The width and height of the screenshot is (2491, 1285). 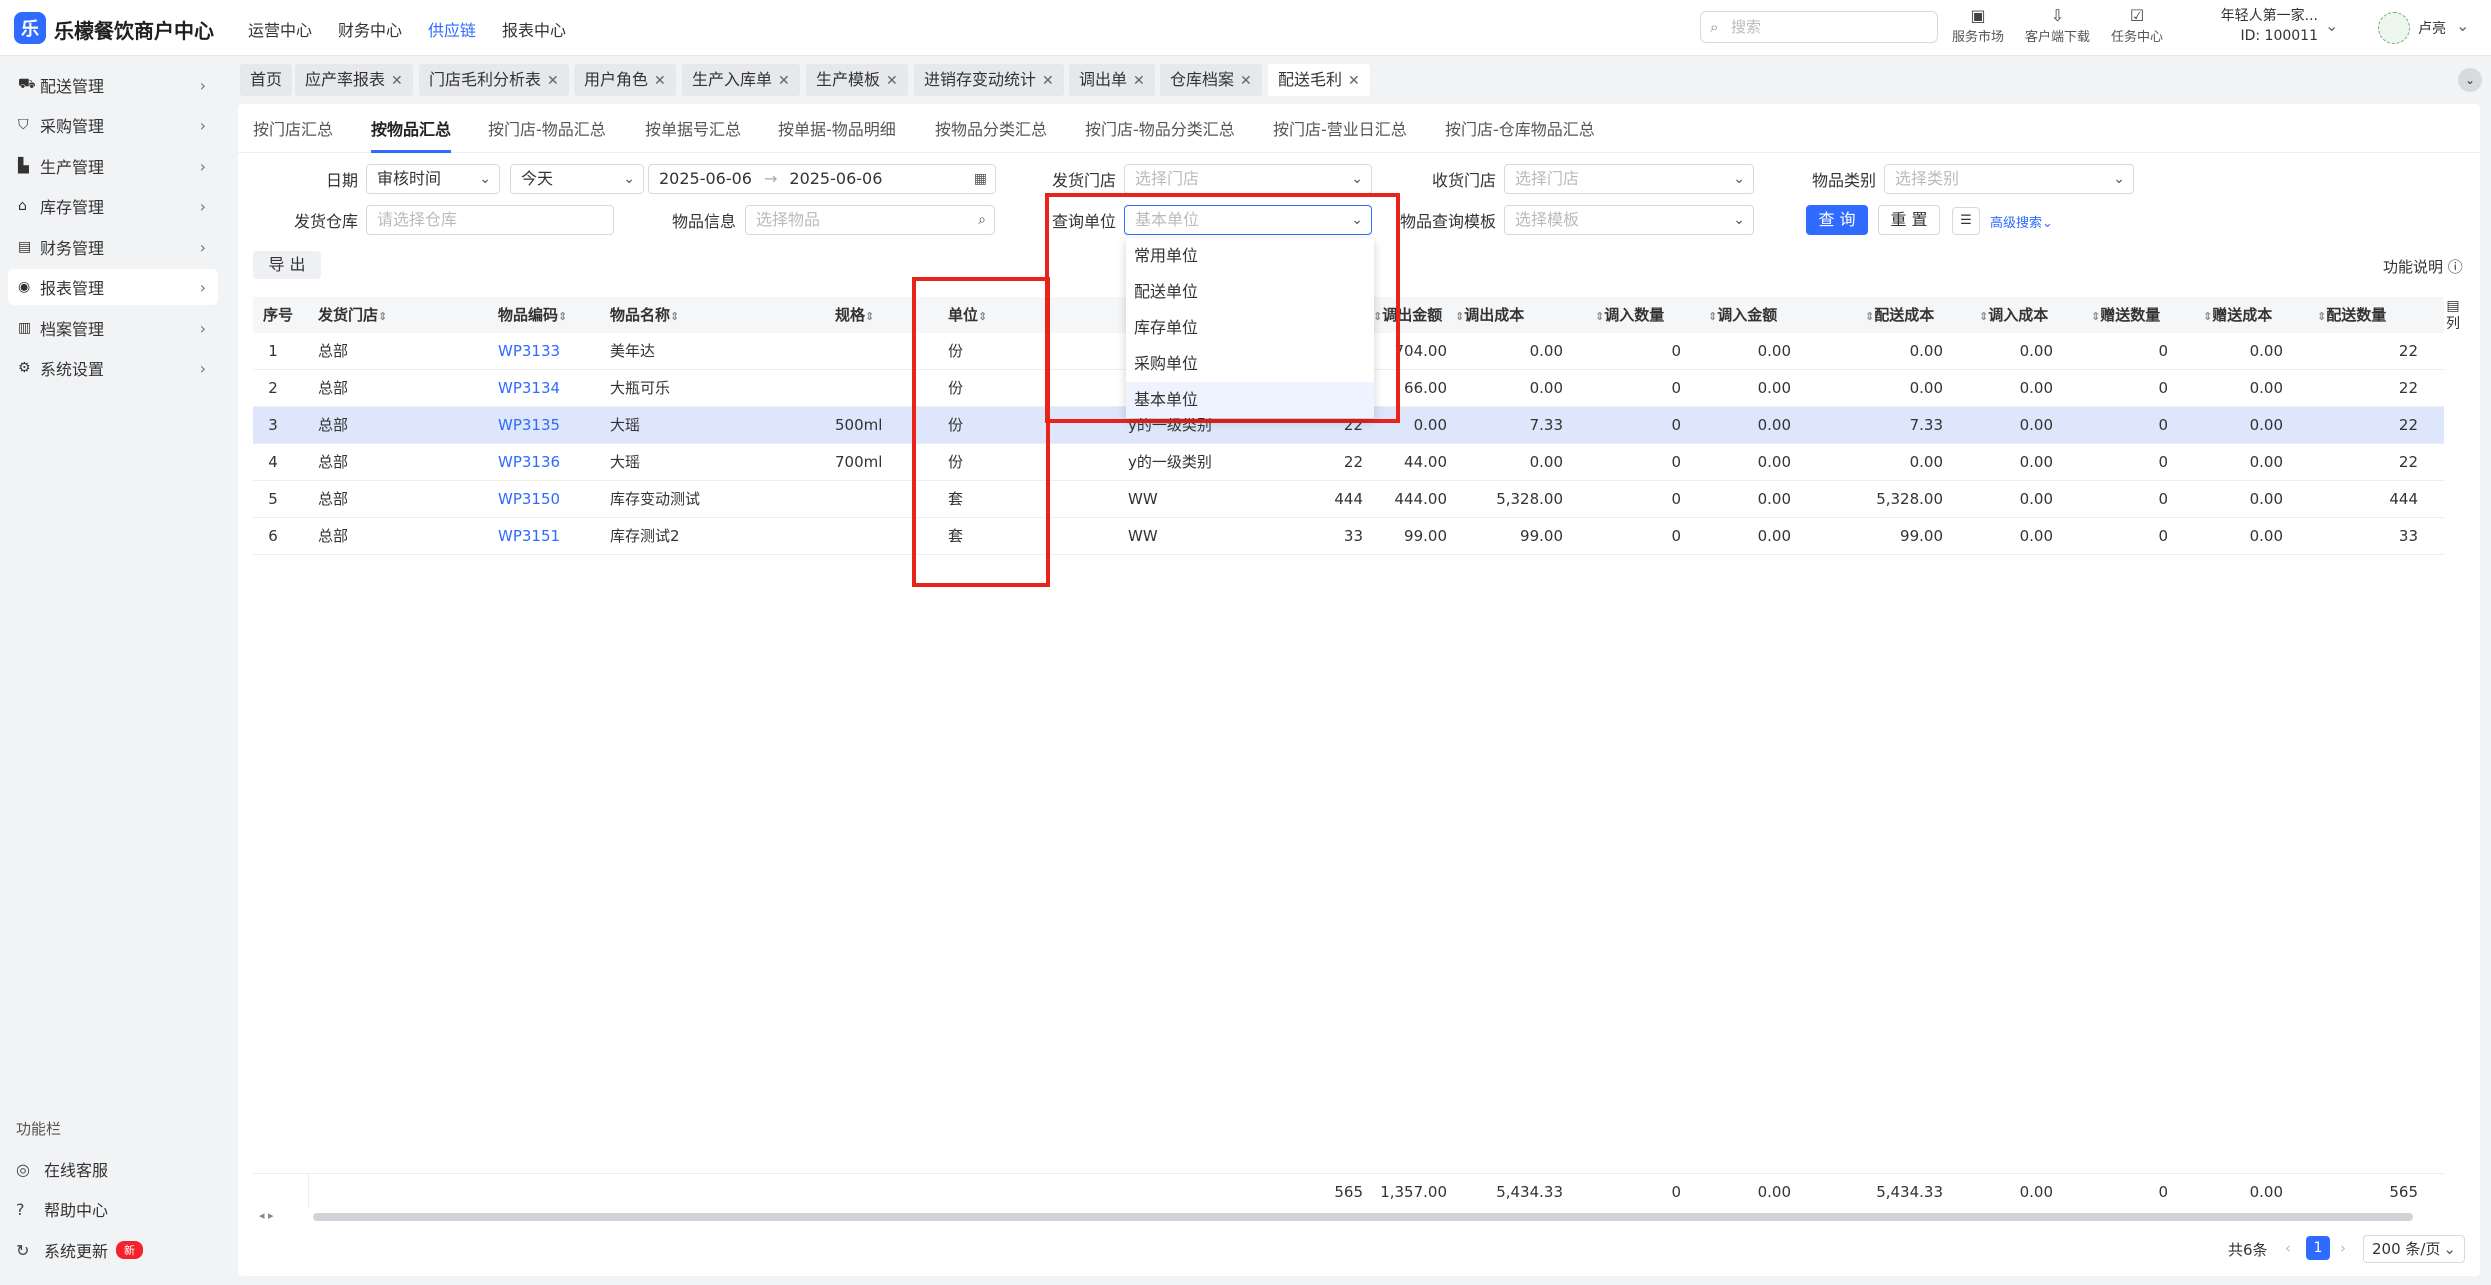 I want to click on unit-option-common: 常用单位, so click(x=1250, y=256).